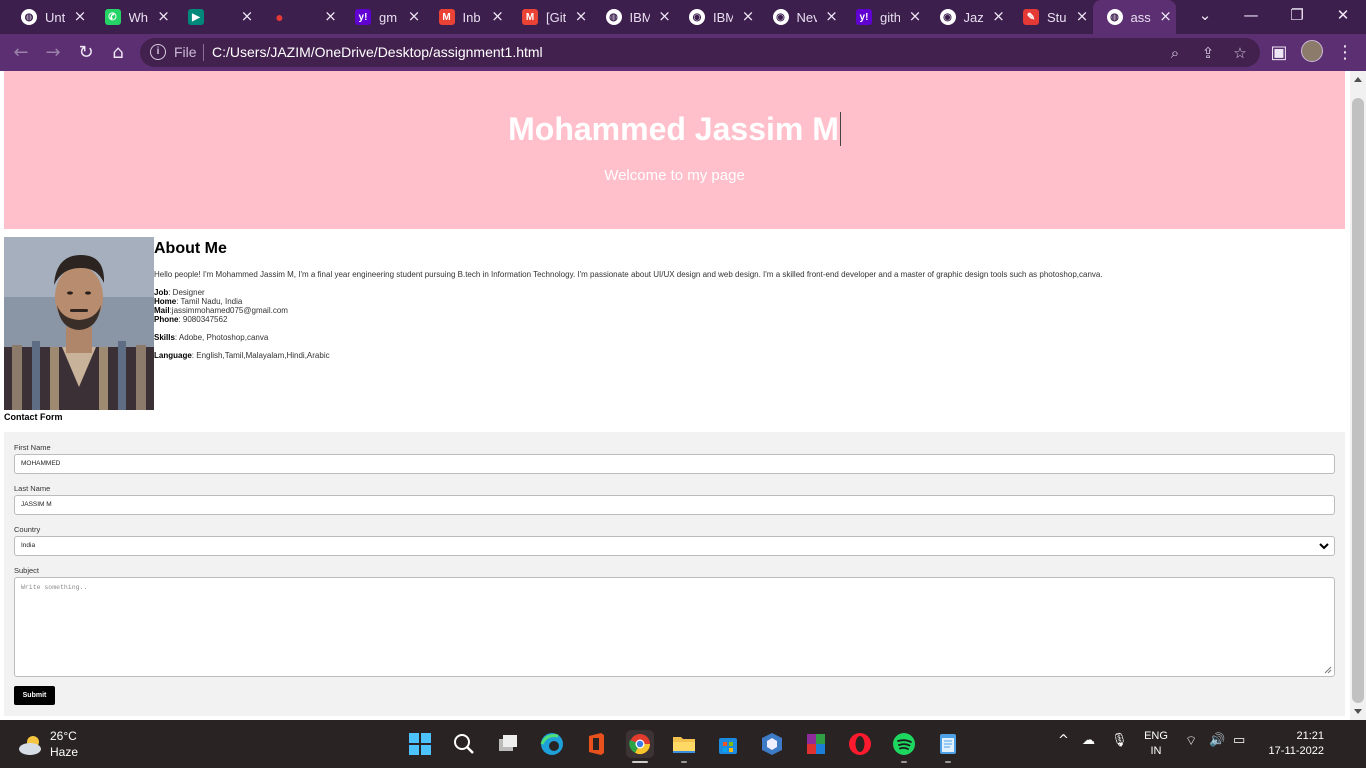 The width and height of the screenshot is (1366, 768). I want to click on browser-tab: y! gm ×, so click(382, 17).